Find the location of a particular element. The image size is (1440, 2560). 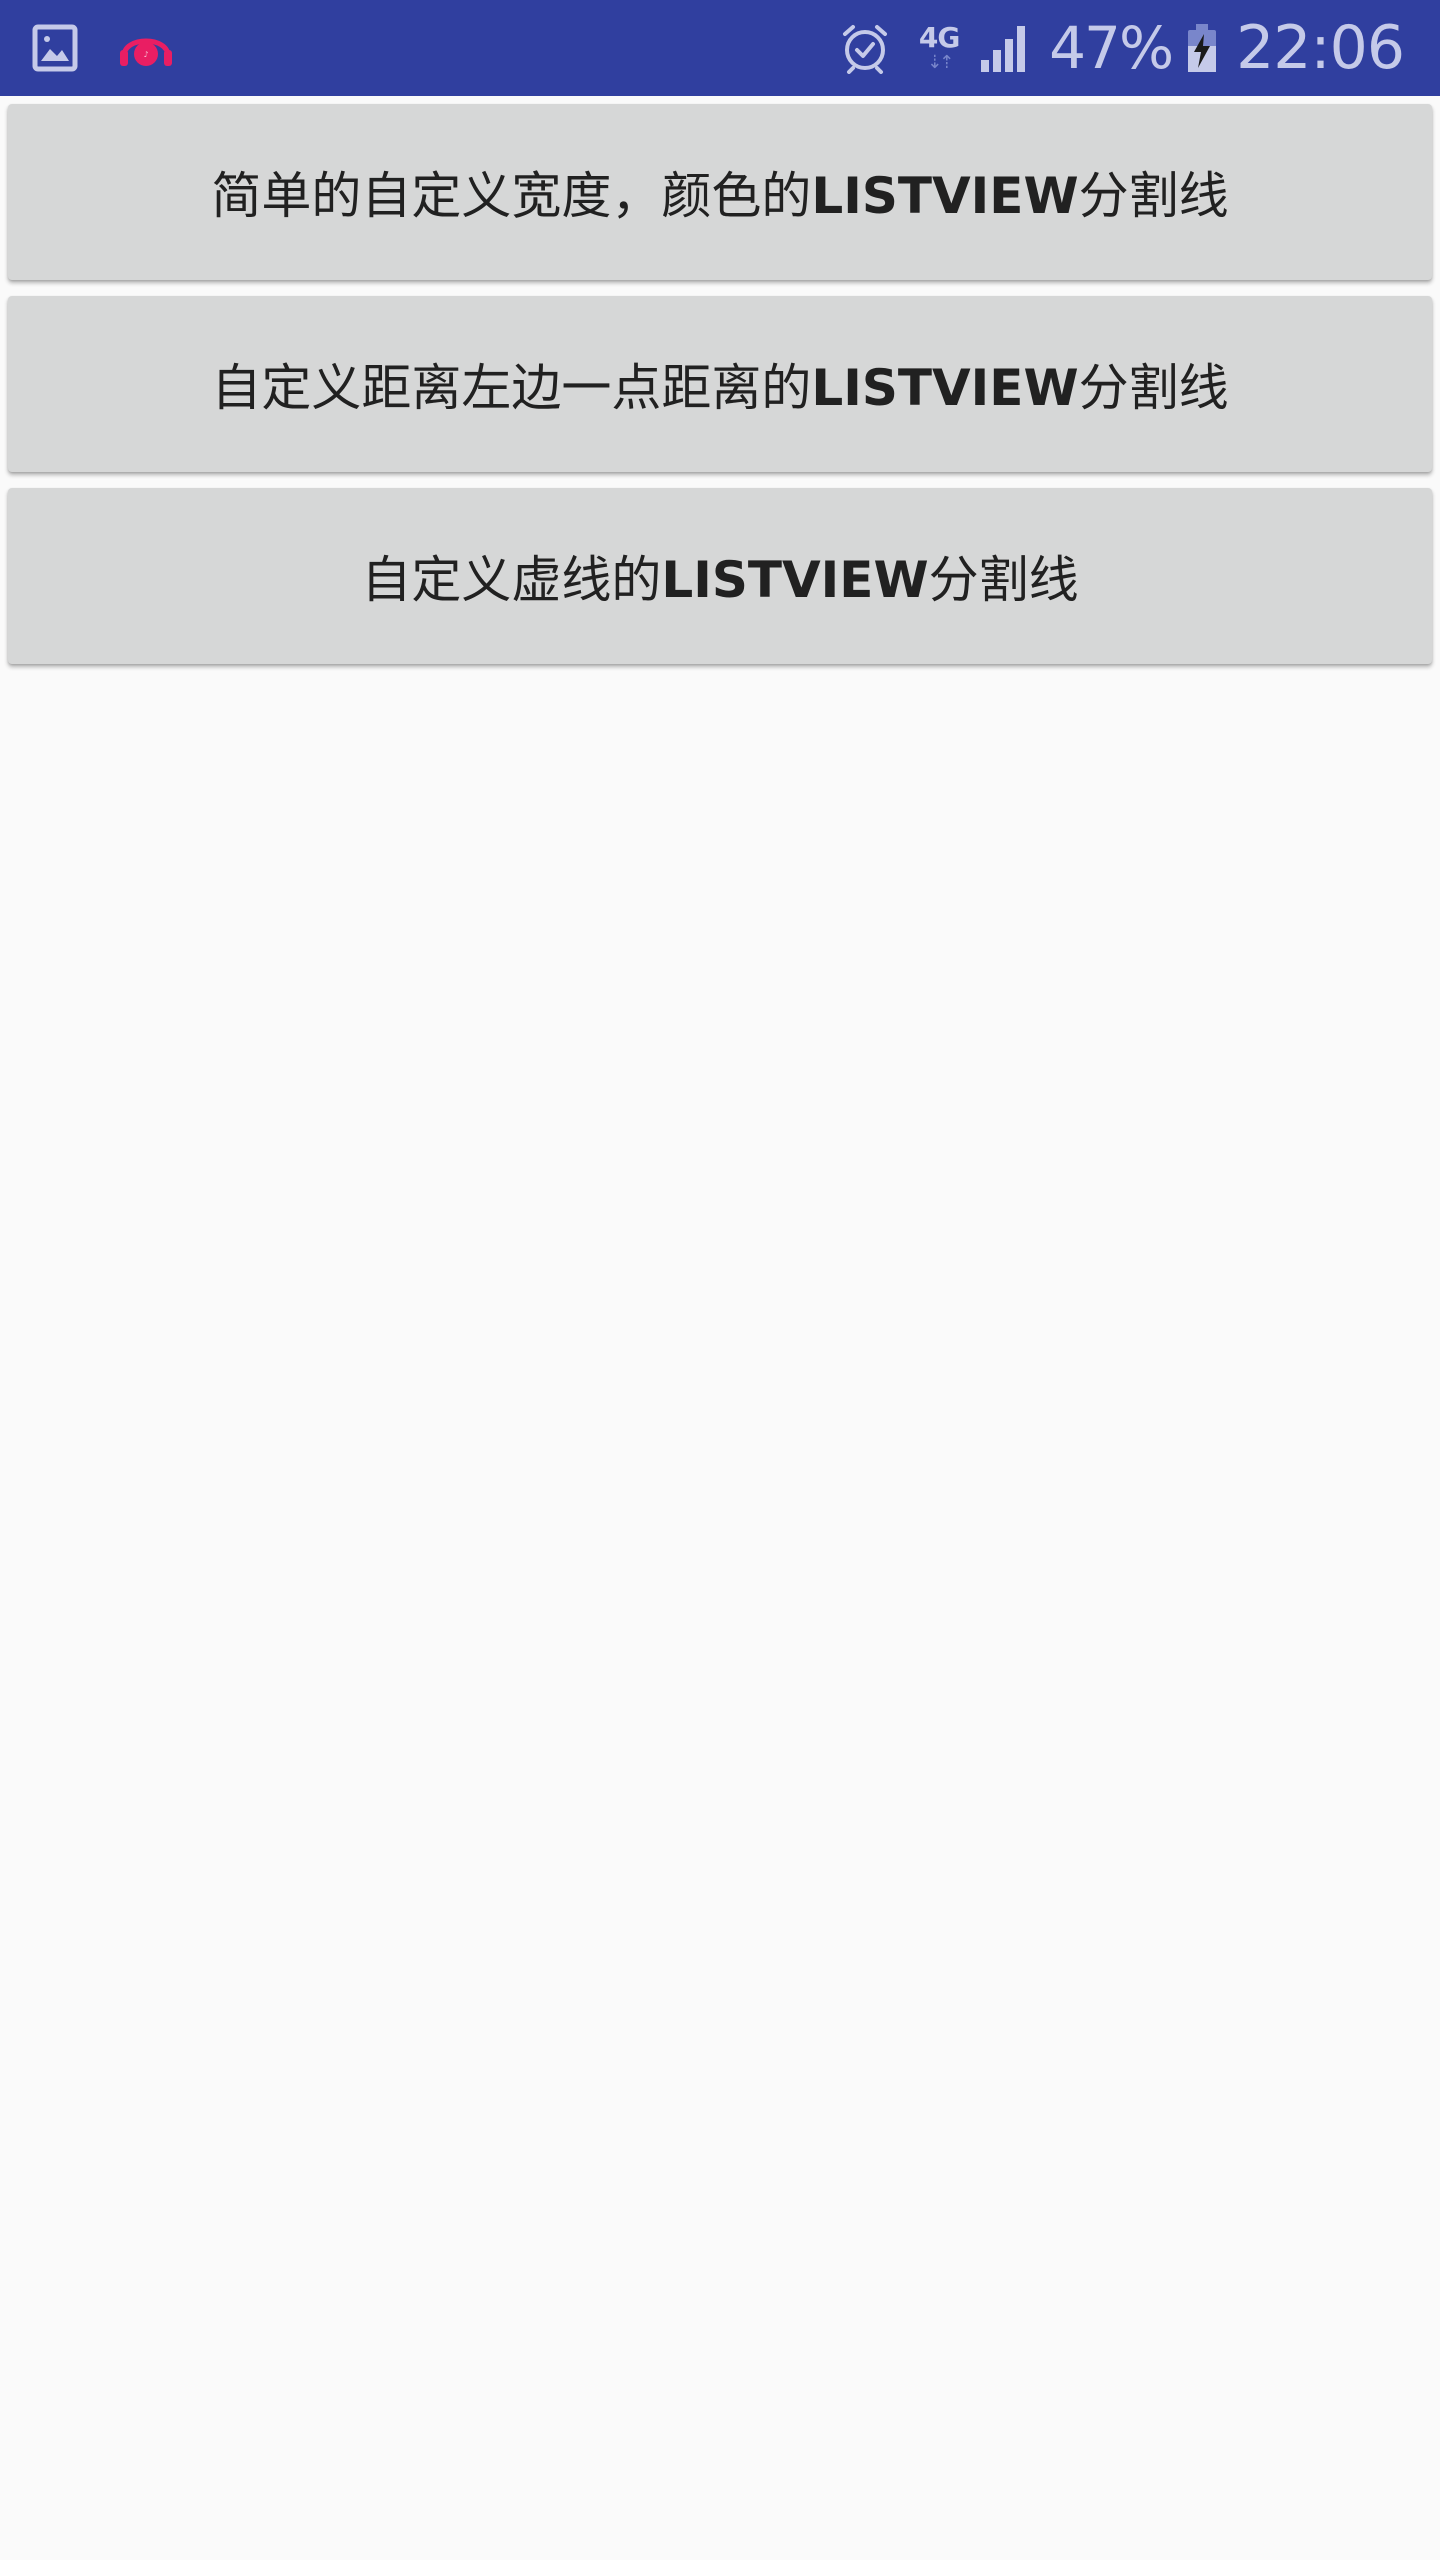

dashed-divider-button: 自定义虚线的LISTVIEW分割线 is located at coordinates (720, 576).